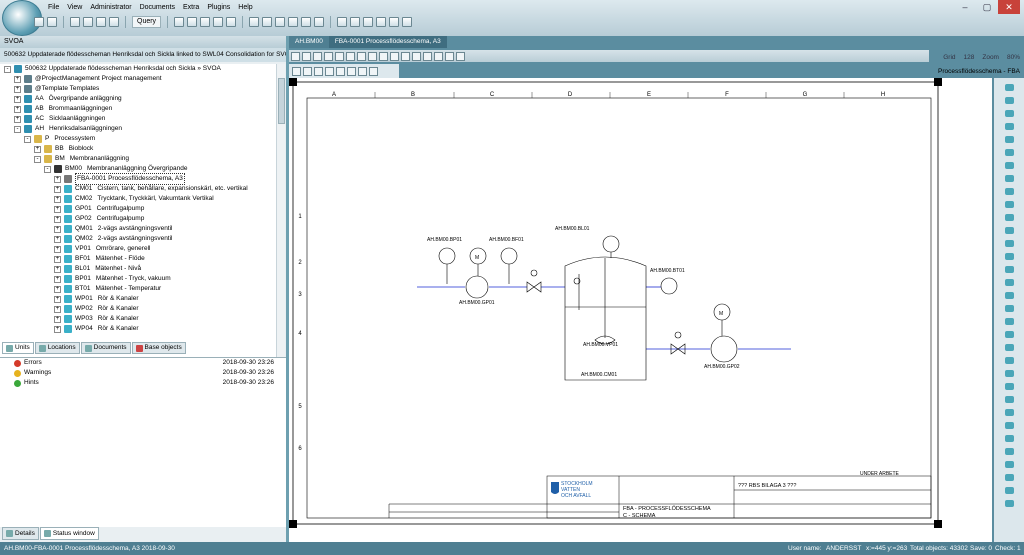  What do you see at coordinates (52, 22) in the screenshot?
I see `forward-icon` at bounding box center [52, 22].